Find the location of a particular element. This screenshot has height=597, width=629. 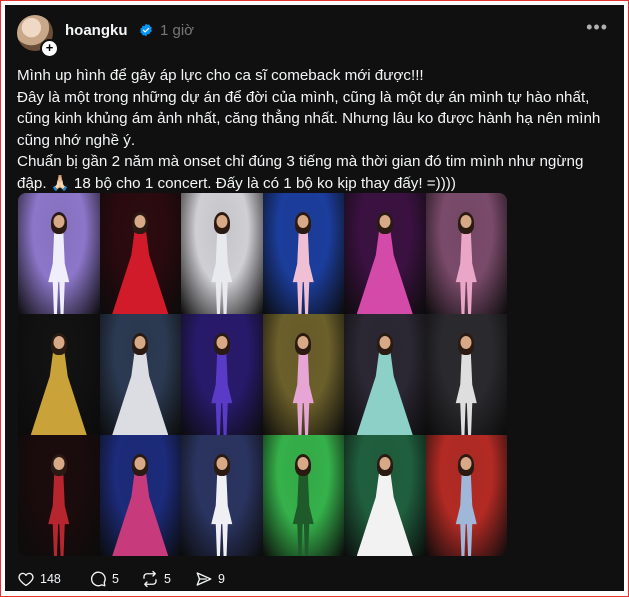

comment-button: 5 is located at coordinates (104, 579).